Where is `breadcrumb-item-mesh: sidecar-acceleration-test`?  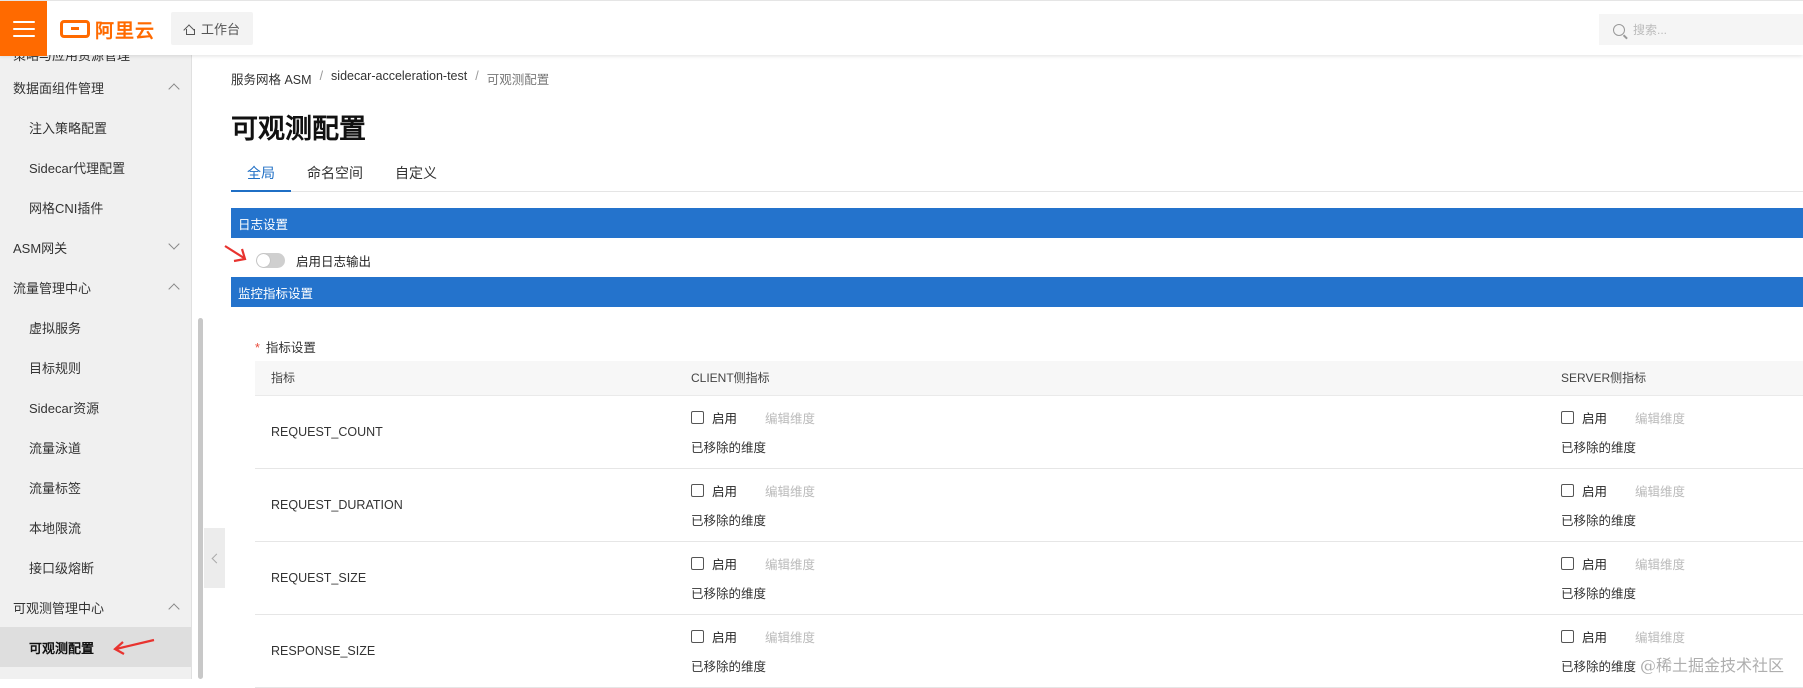
breadcrumb-item-mesh: sidecar-acceleration-test is located at coordinates (399, 78).